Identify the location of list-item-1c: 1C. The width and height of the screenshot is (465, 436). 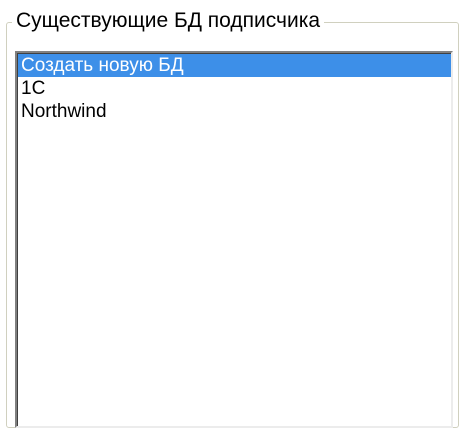
(234, 88).